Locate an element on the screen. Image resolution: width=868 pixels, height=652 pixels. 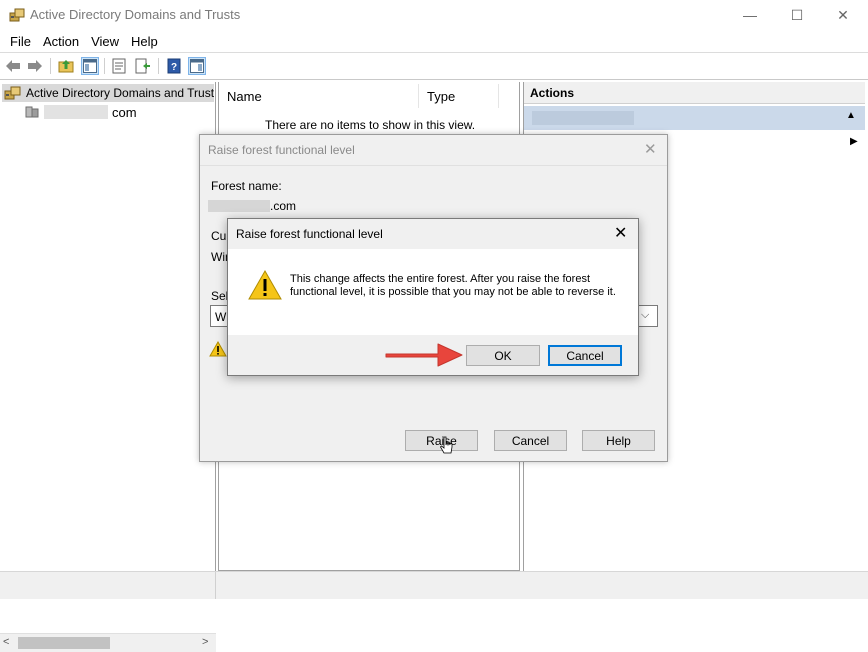
tree-root-item: Active Directory Domains and Trusts is located at coordinates (108, 93).